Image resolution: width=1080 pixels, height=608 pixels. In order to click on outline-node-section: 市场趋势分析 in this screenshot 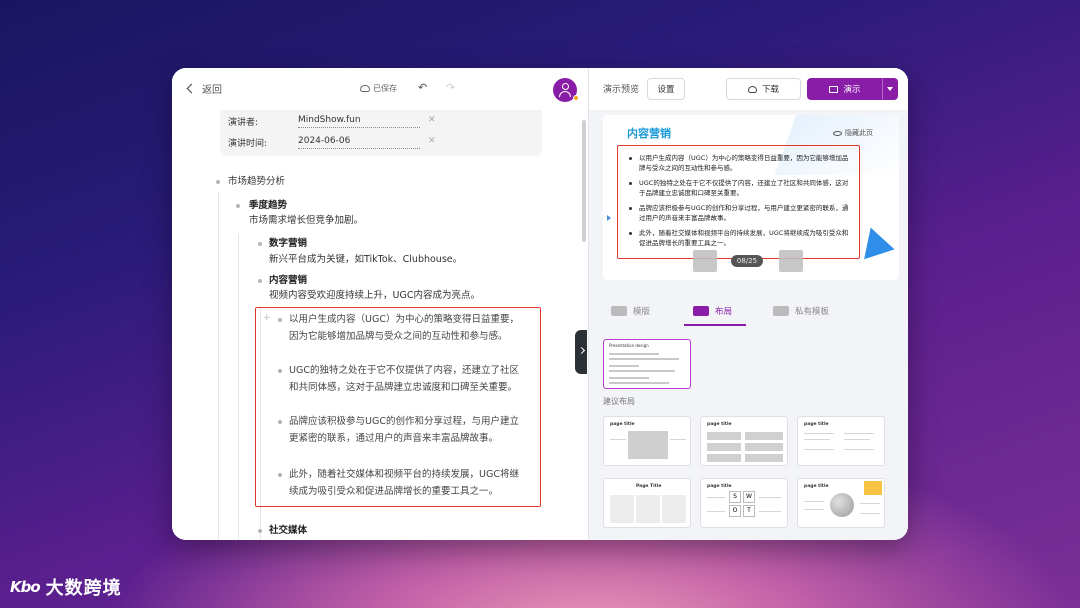, I will do `click(256, 182)`.